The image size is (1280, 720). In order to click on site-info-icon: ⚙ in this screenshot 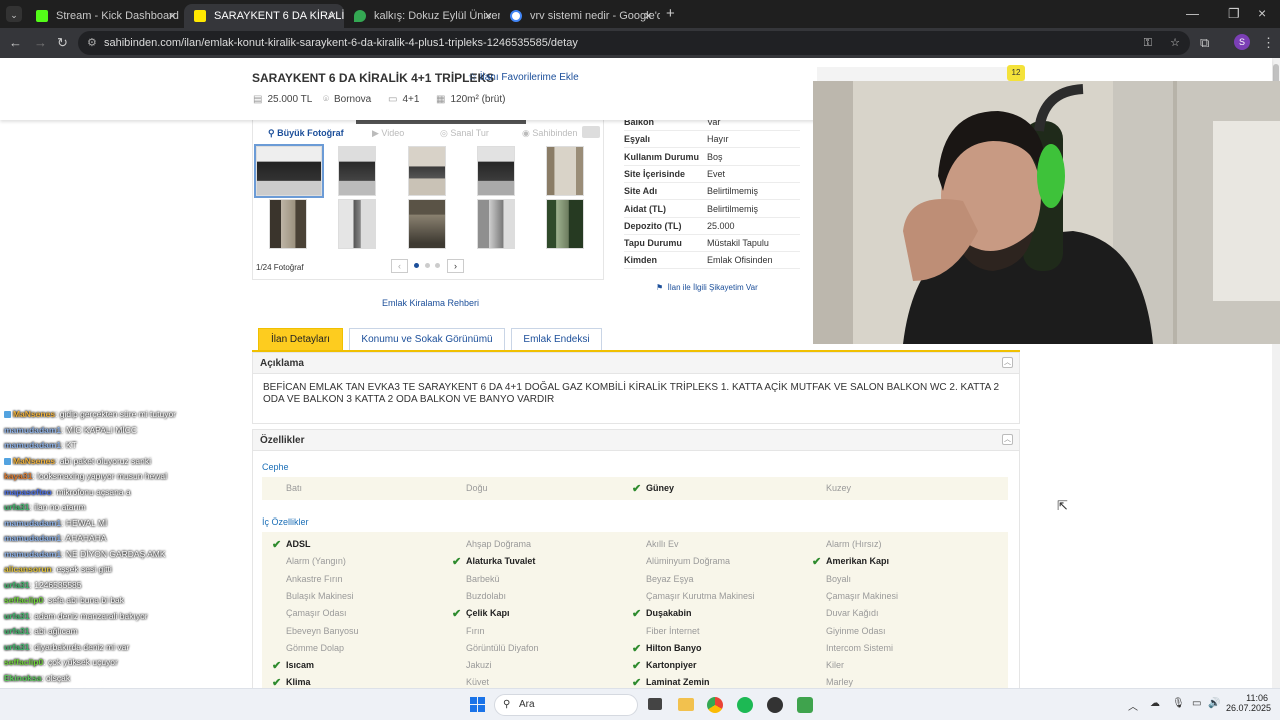, I will do `click(92, 43)`.